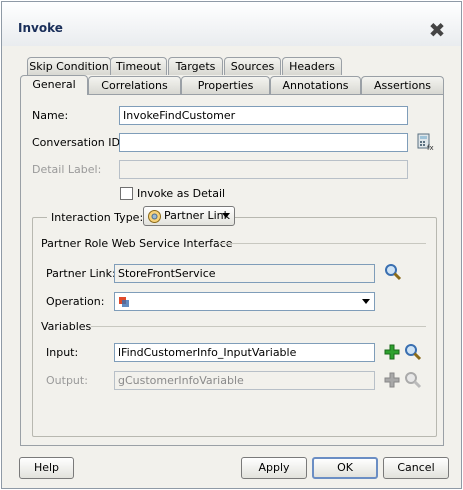 The image size is (463, 490). Describe the element at coordinates (263, 169) in the screenshot. I see `detail-label-field` at that location.